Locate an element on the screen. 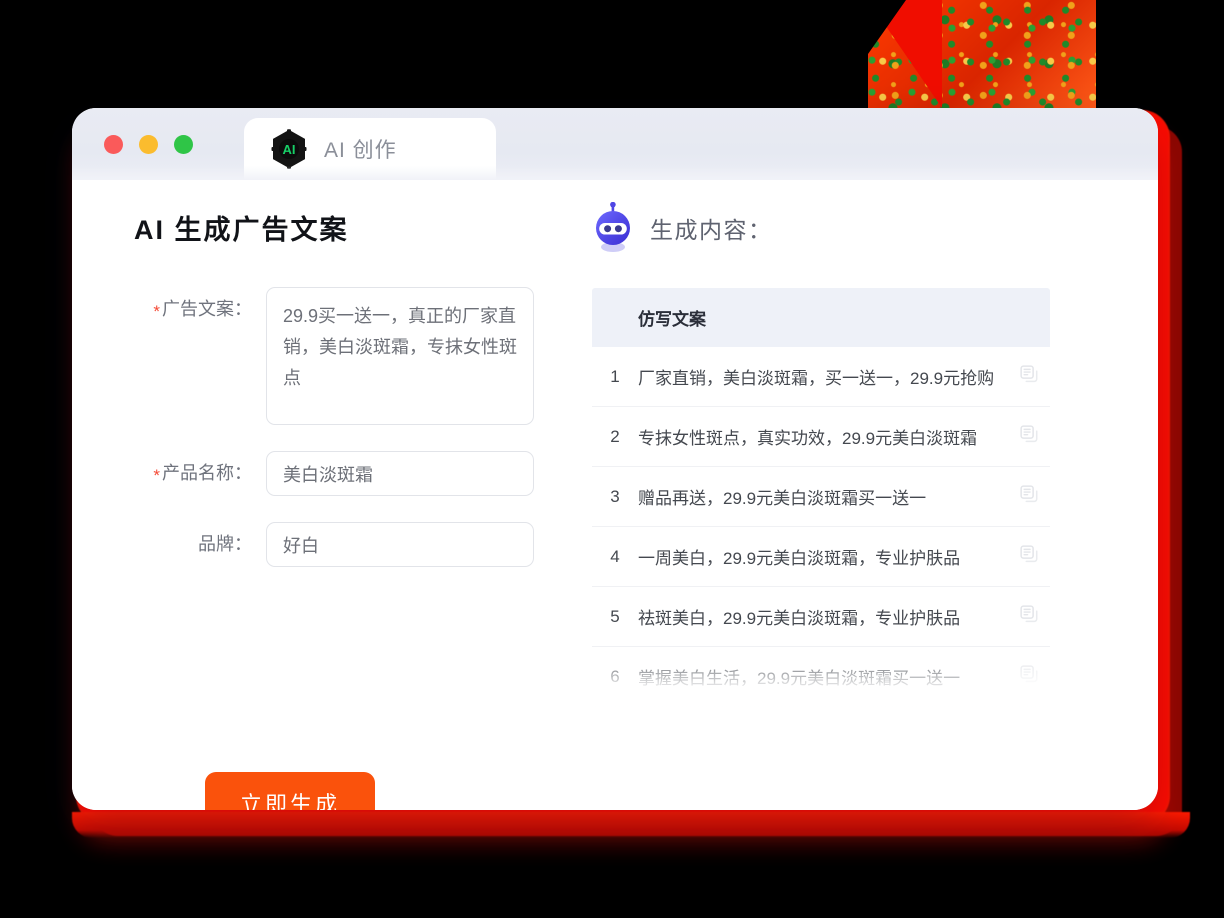  card-edge is located at coordinates (1049, 499).